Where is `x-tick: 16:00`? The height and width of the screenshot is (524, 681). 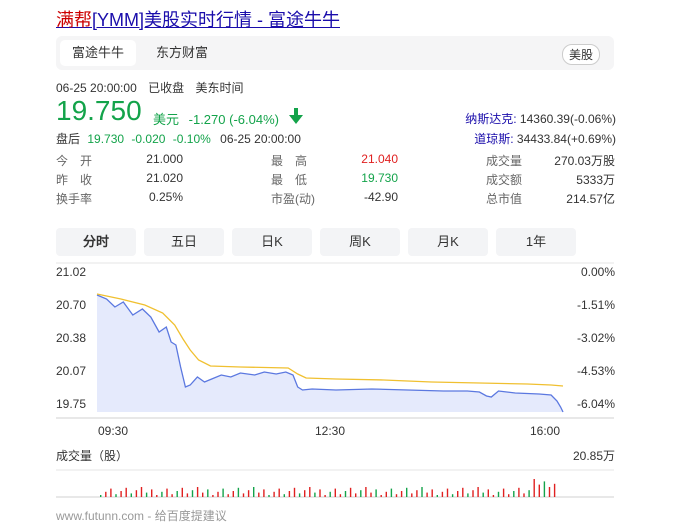
x-tick: 16:00 is located at coordinates (545, 431).